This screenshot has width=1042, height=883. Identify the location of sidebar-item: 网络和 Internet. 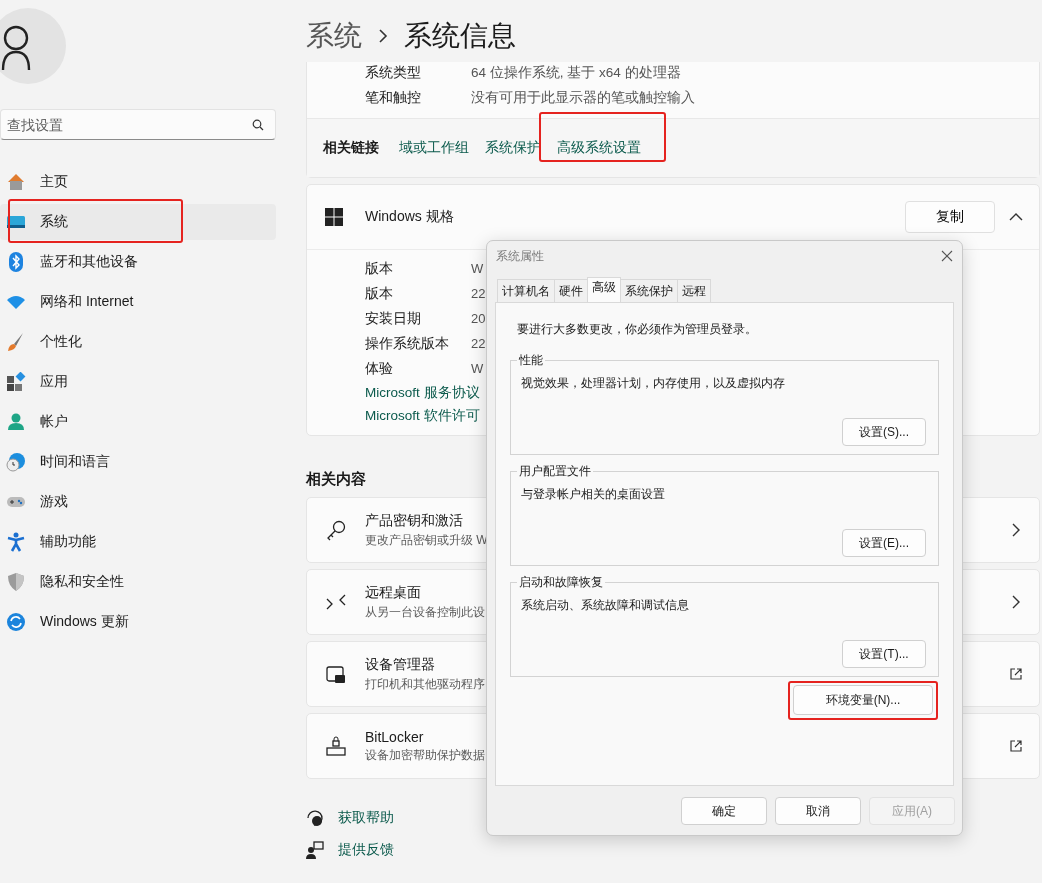
(138, 302).